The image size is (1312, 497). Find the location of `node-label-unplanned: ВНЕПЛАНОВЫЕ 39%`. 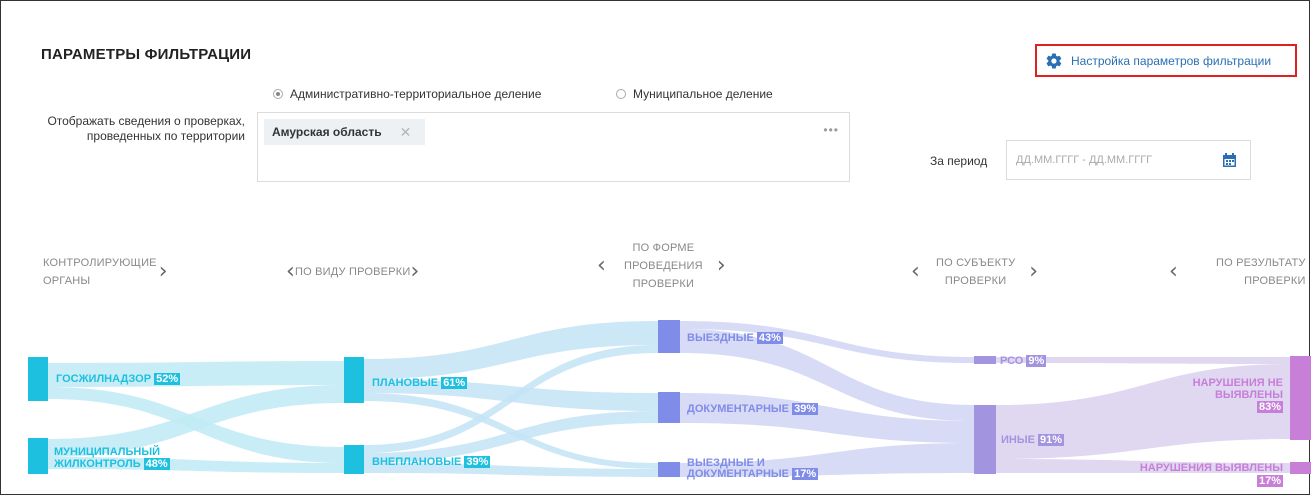

node-label-unplanned: ВНЕПЛАНОВЫЕ 39% is located at coordinates (431, 462).